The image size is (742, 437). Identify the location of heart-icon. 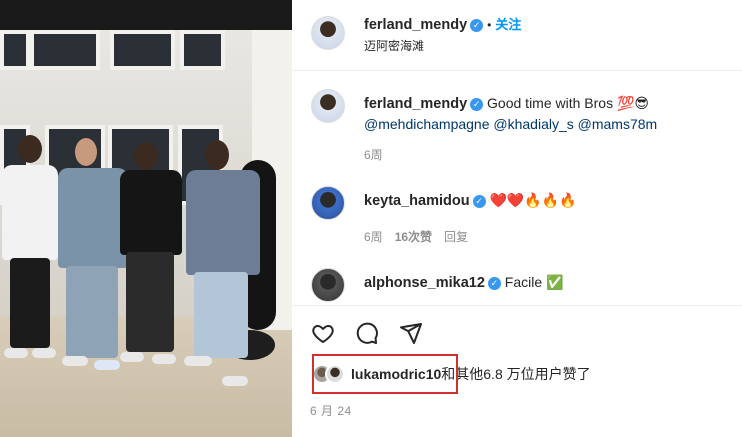
(323, 333).